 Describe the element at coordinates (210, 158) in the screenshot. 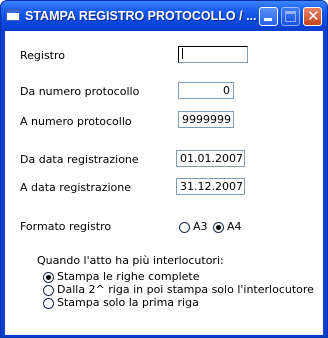

I see `da-data-input: 01.01.2007` at that location.